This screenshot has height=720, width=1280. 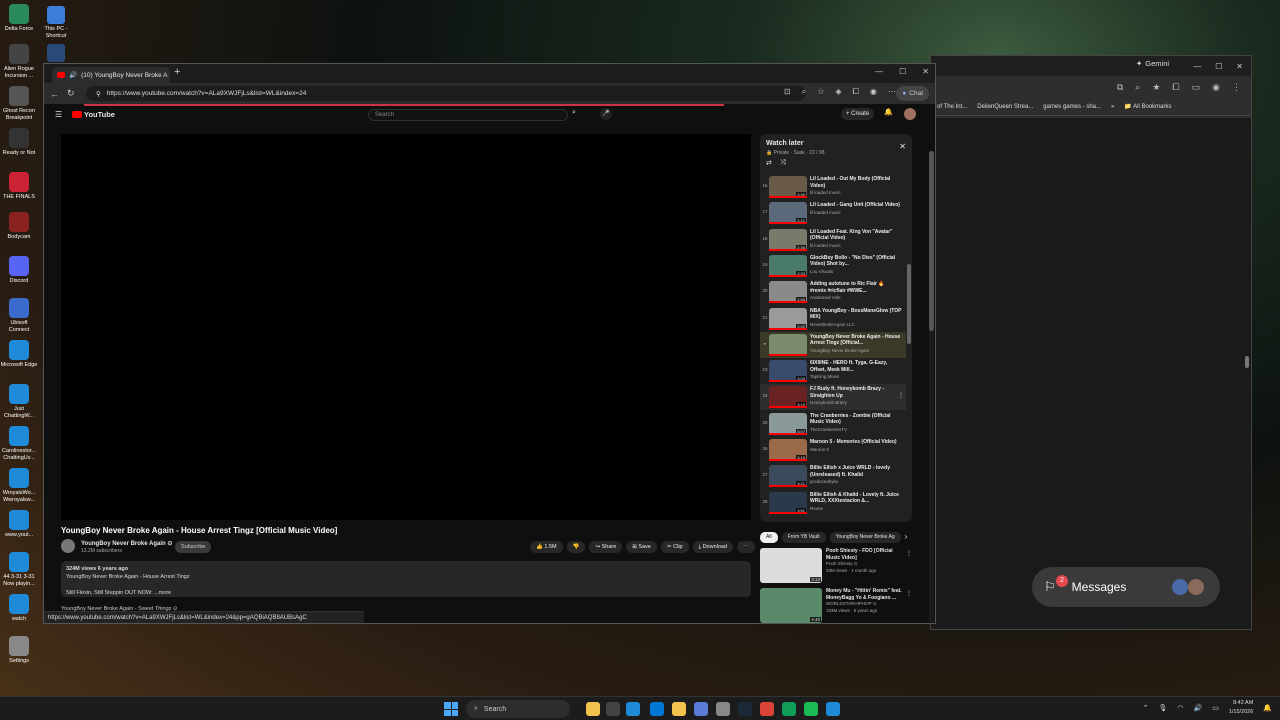 I want to click on edge-icon, so click(x=633, y=709).